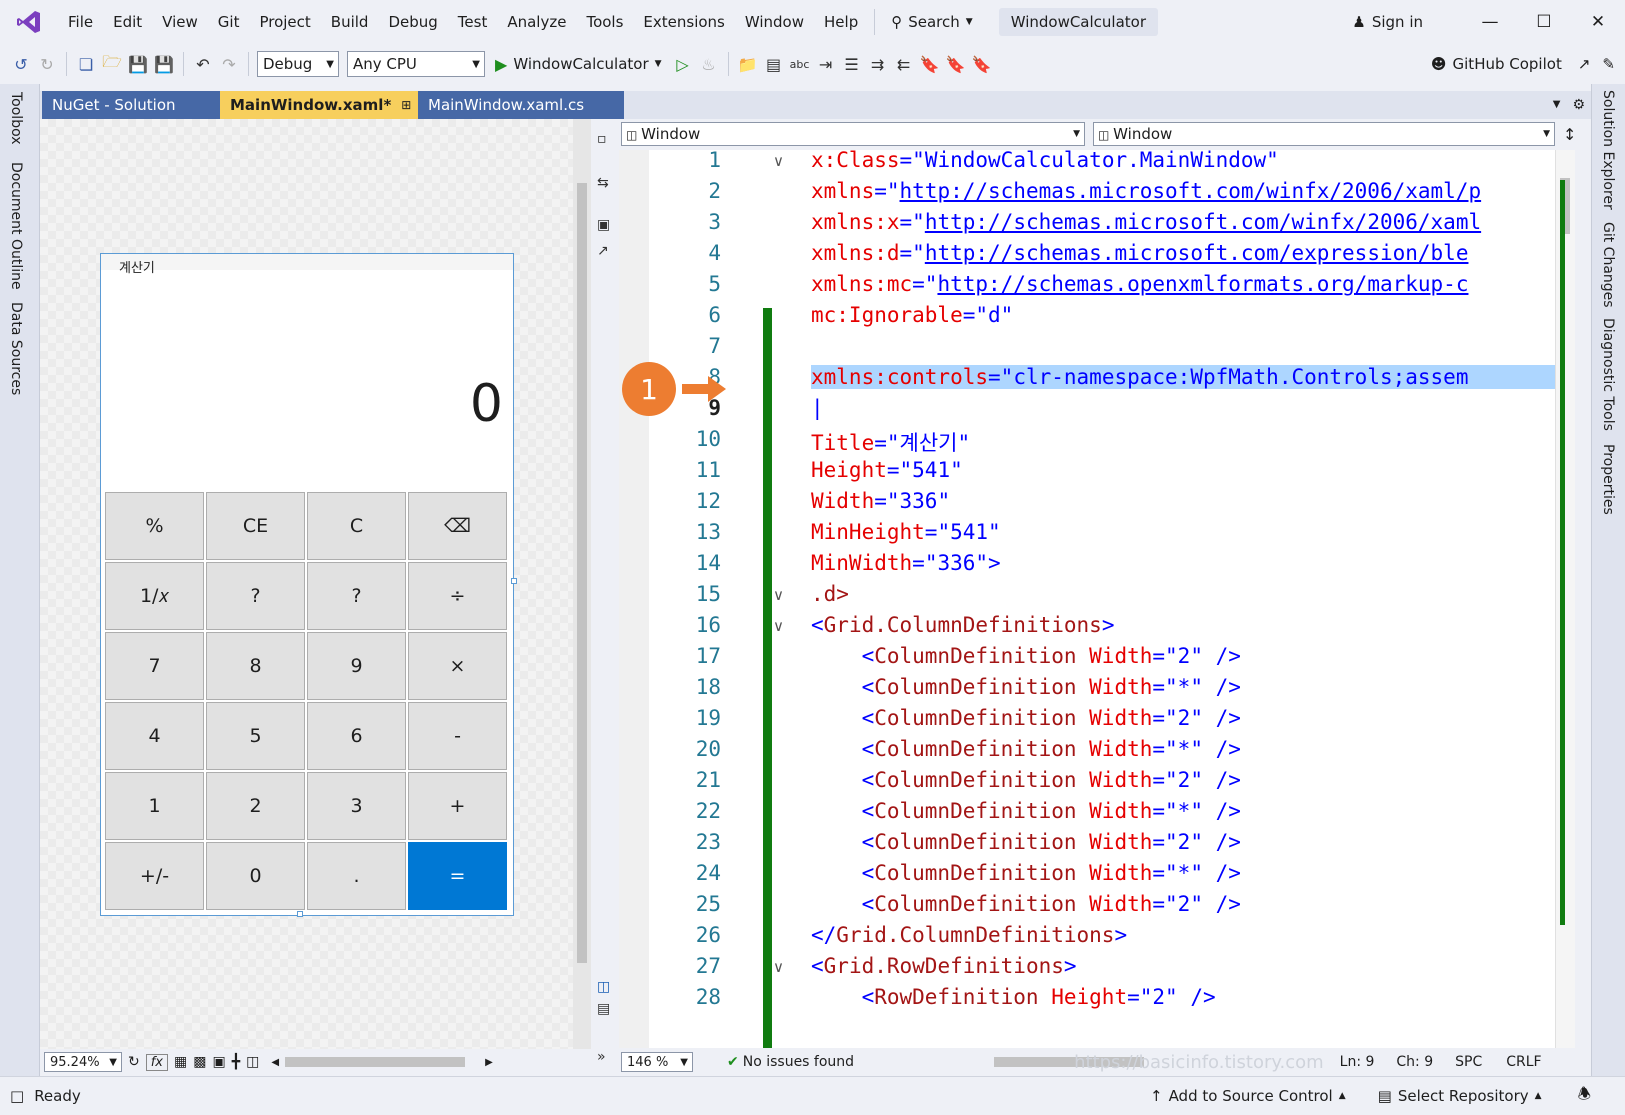  I want to click on calc-key: +/-, so click(154, 876).